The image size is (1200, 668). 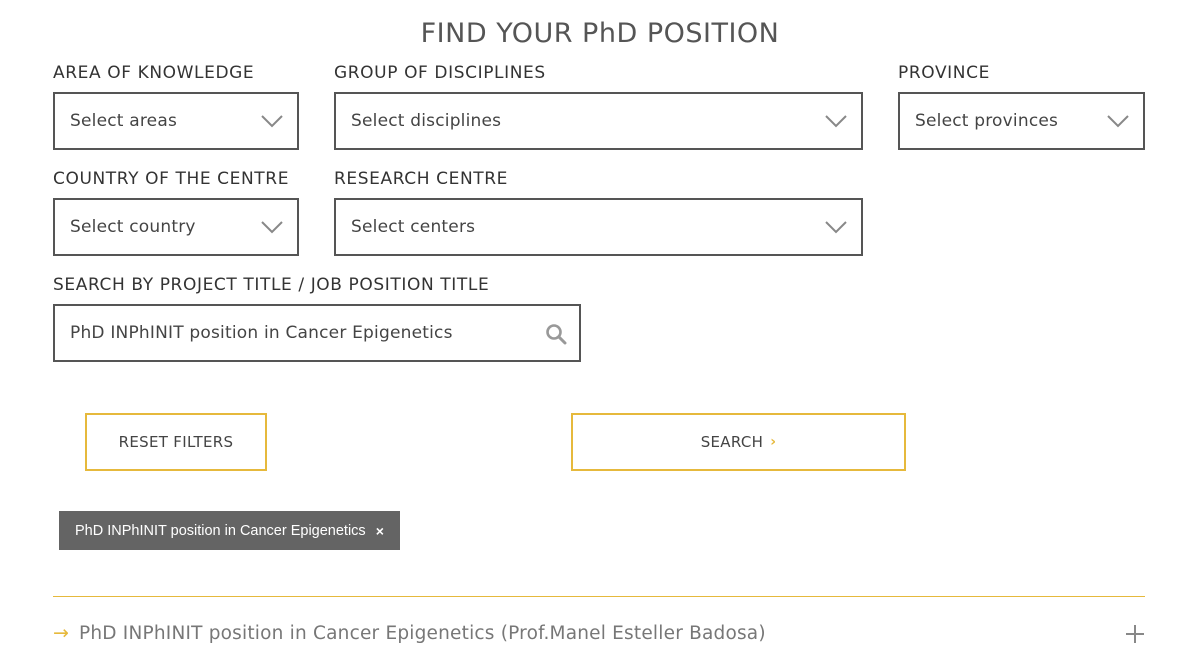 I want to click on results-divider, so click(x=599, y=596).